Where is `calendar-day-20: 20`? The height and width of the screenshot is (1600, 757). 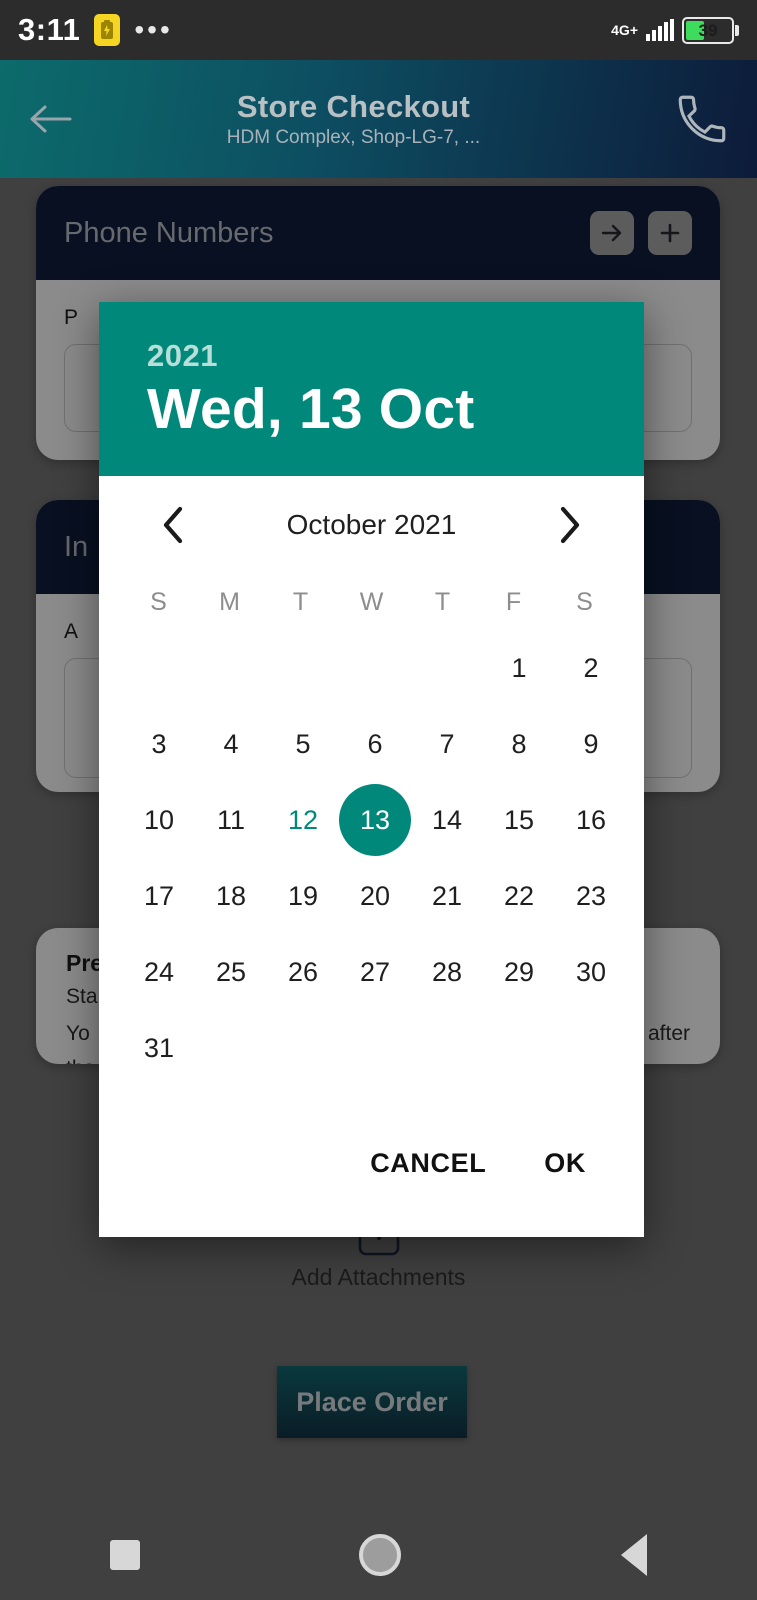
calendar-day-20: 20 is located at coordinates (375, 896).